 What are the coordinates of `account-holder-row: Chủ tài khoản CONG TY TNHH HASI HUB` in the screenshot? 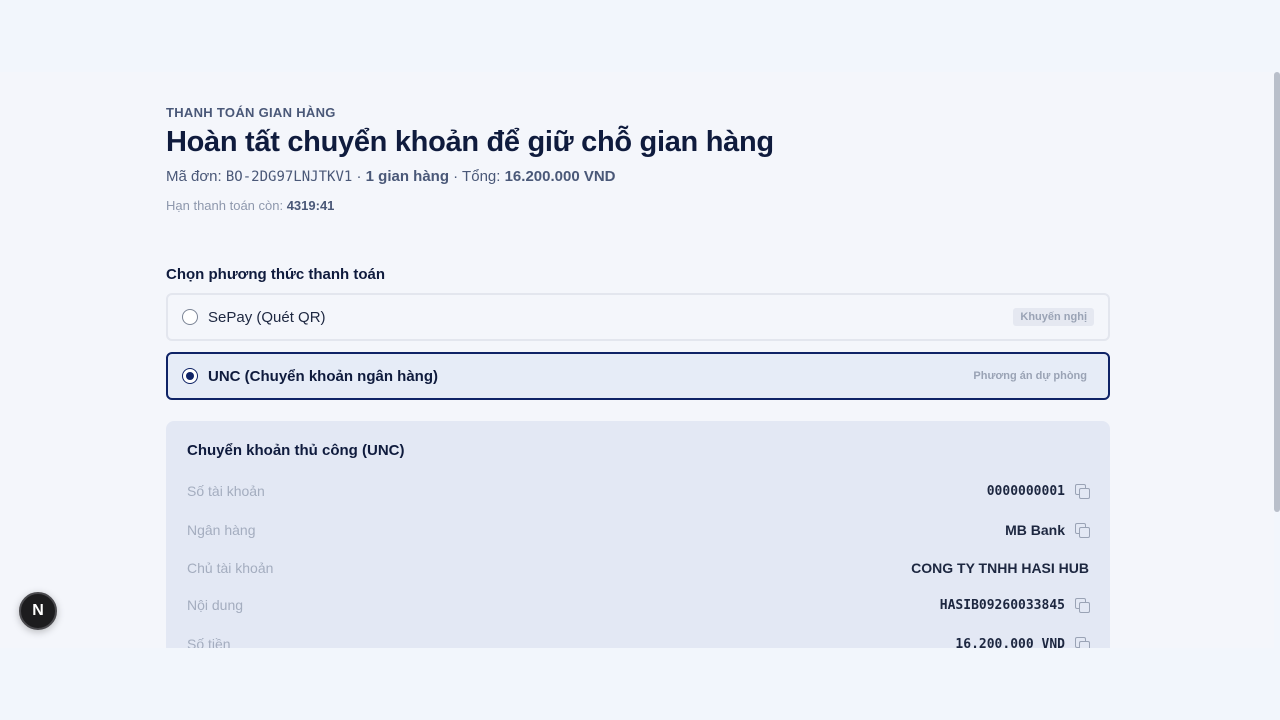 It's located at (638, 568).